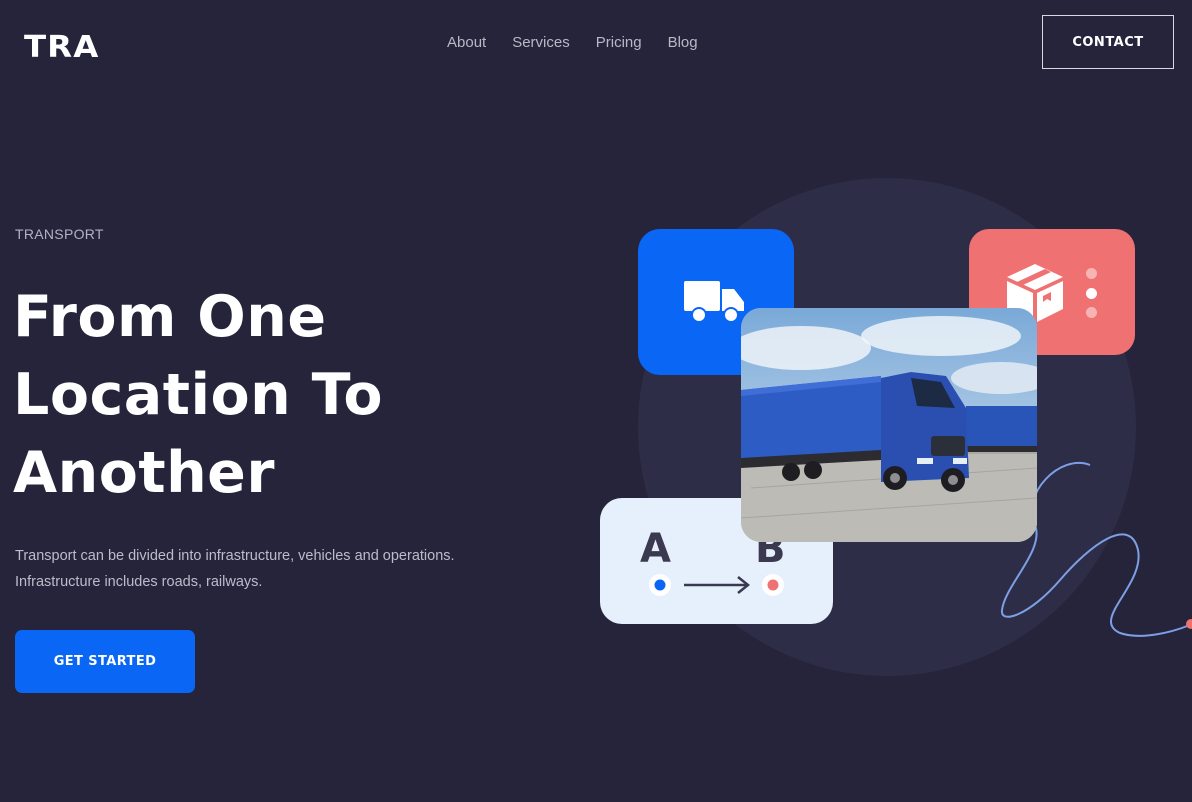  I want to click on nav-pricing: Pricing, so click(619, 43).